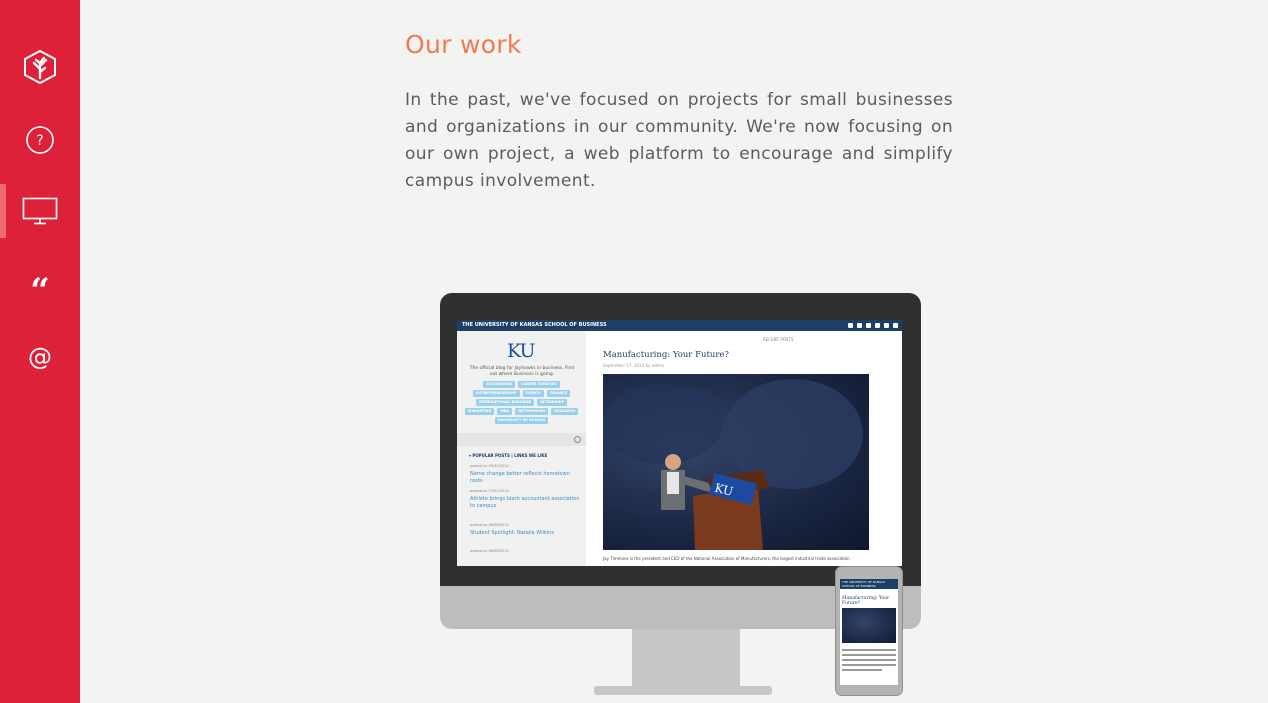 The width and height of the screenshot is (1268, 703). I want to click on quote-icon: “, so click(40, 285).